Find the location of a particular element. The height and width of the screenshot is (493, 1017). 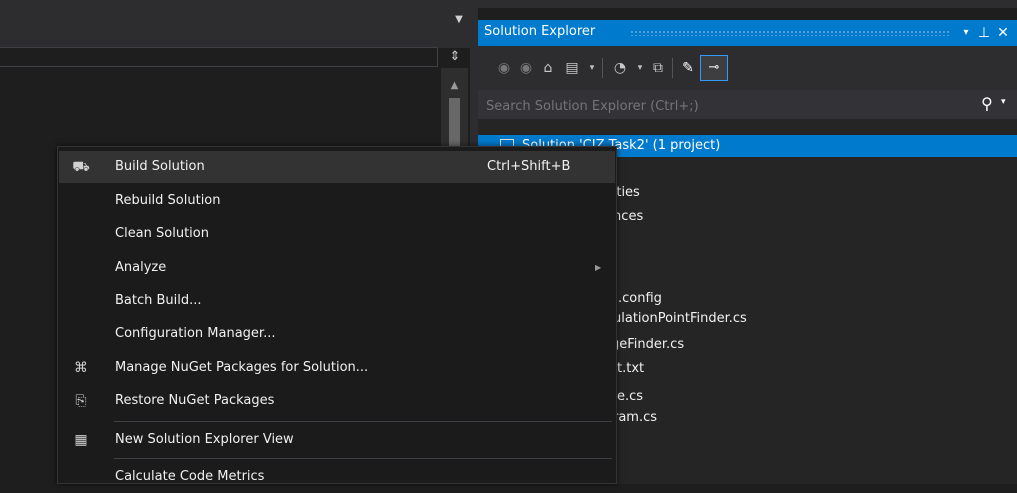

menu-item-restore-nuget-packages: ⎘ Restore NuGet Packages is located at coordinates (337, 401).